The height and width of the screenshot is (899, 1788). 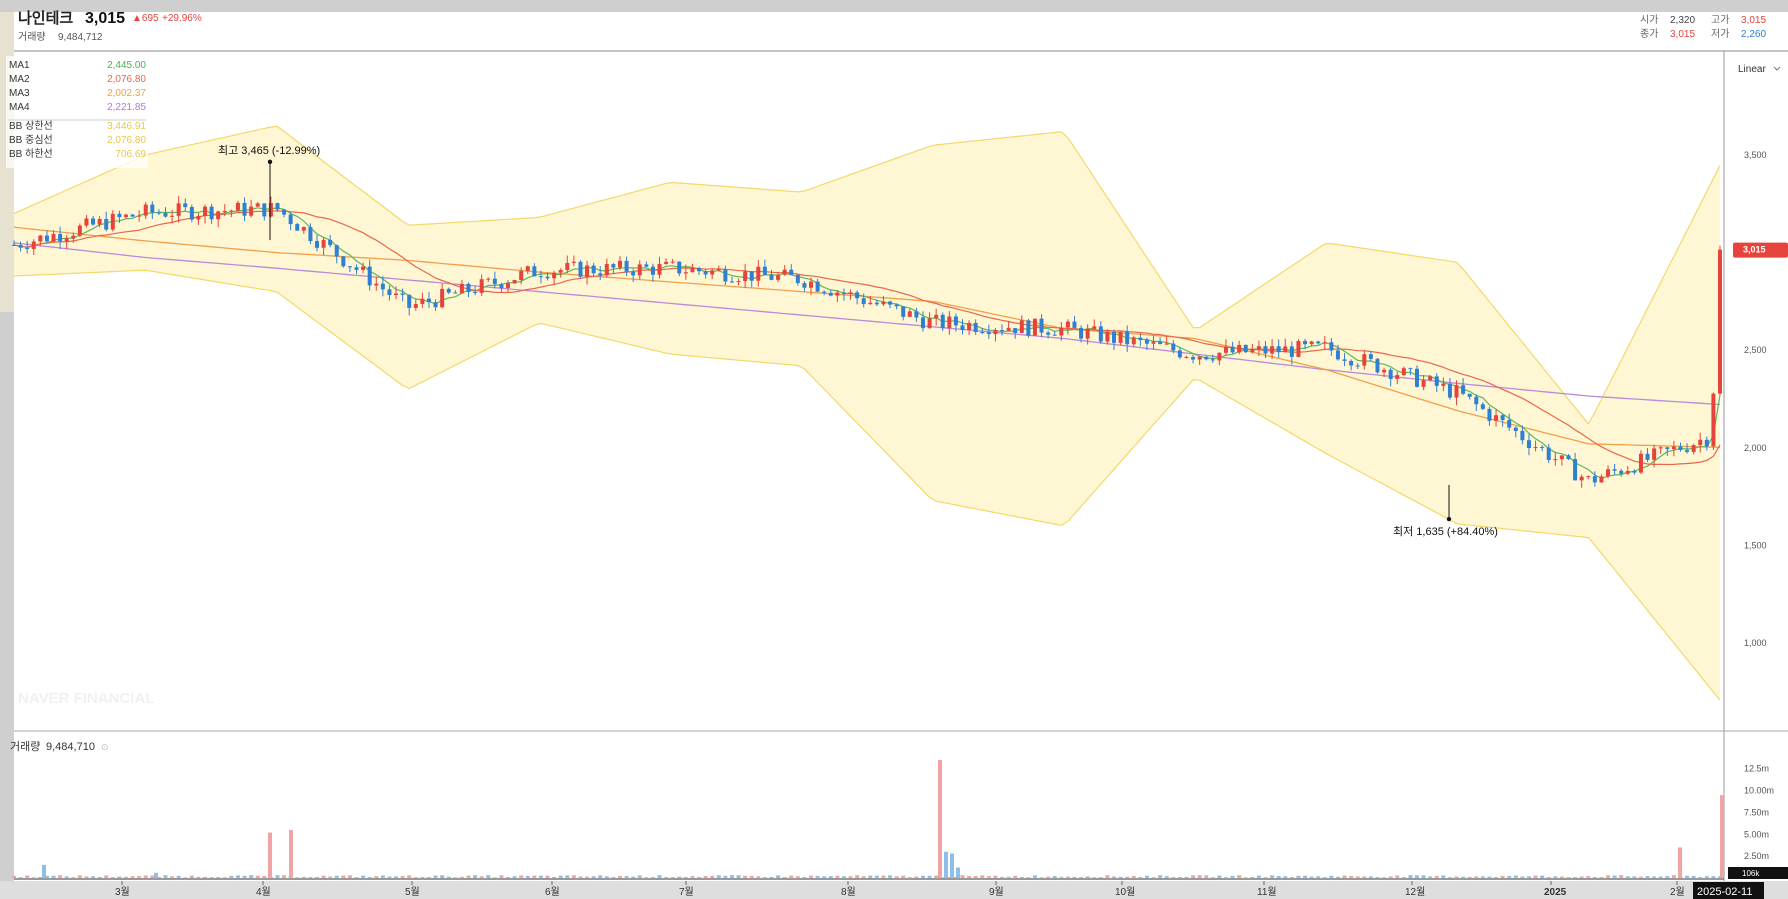 What do you see at coordinates (31, 153) in the screenshot?
I see `legend-label: BB 하한선` at bounding box center [31, 153].